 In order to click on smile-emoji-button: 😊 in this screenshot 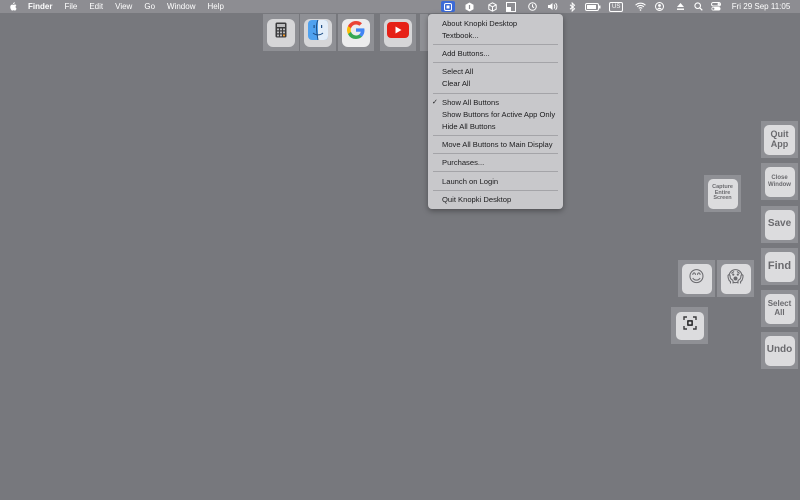, I will do `click(696, 278)`.